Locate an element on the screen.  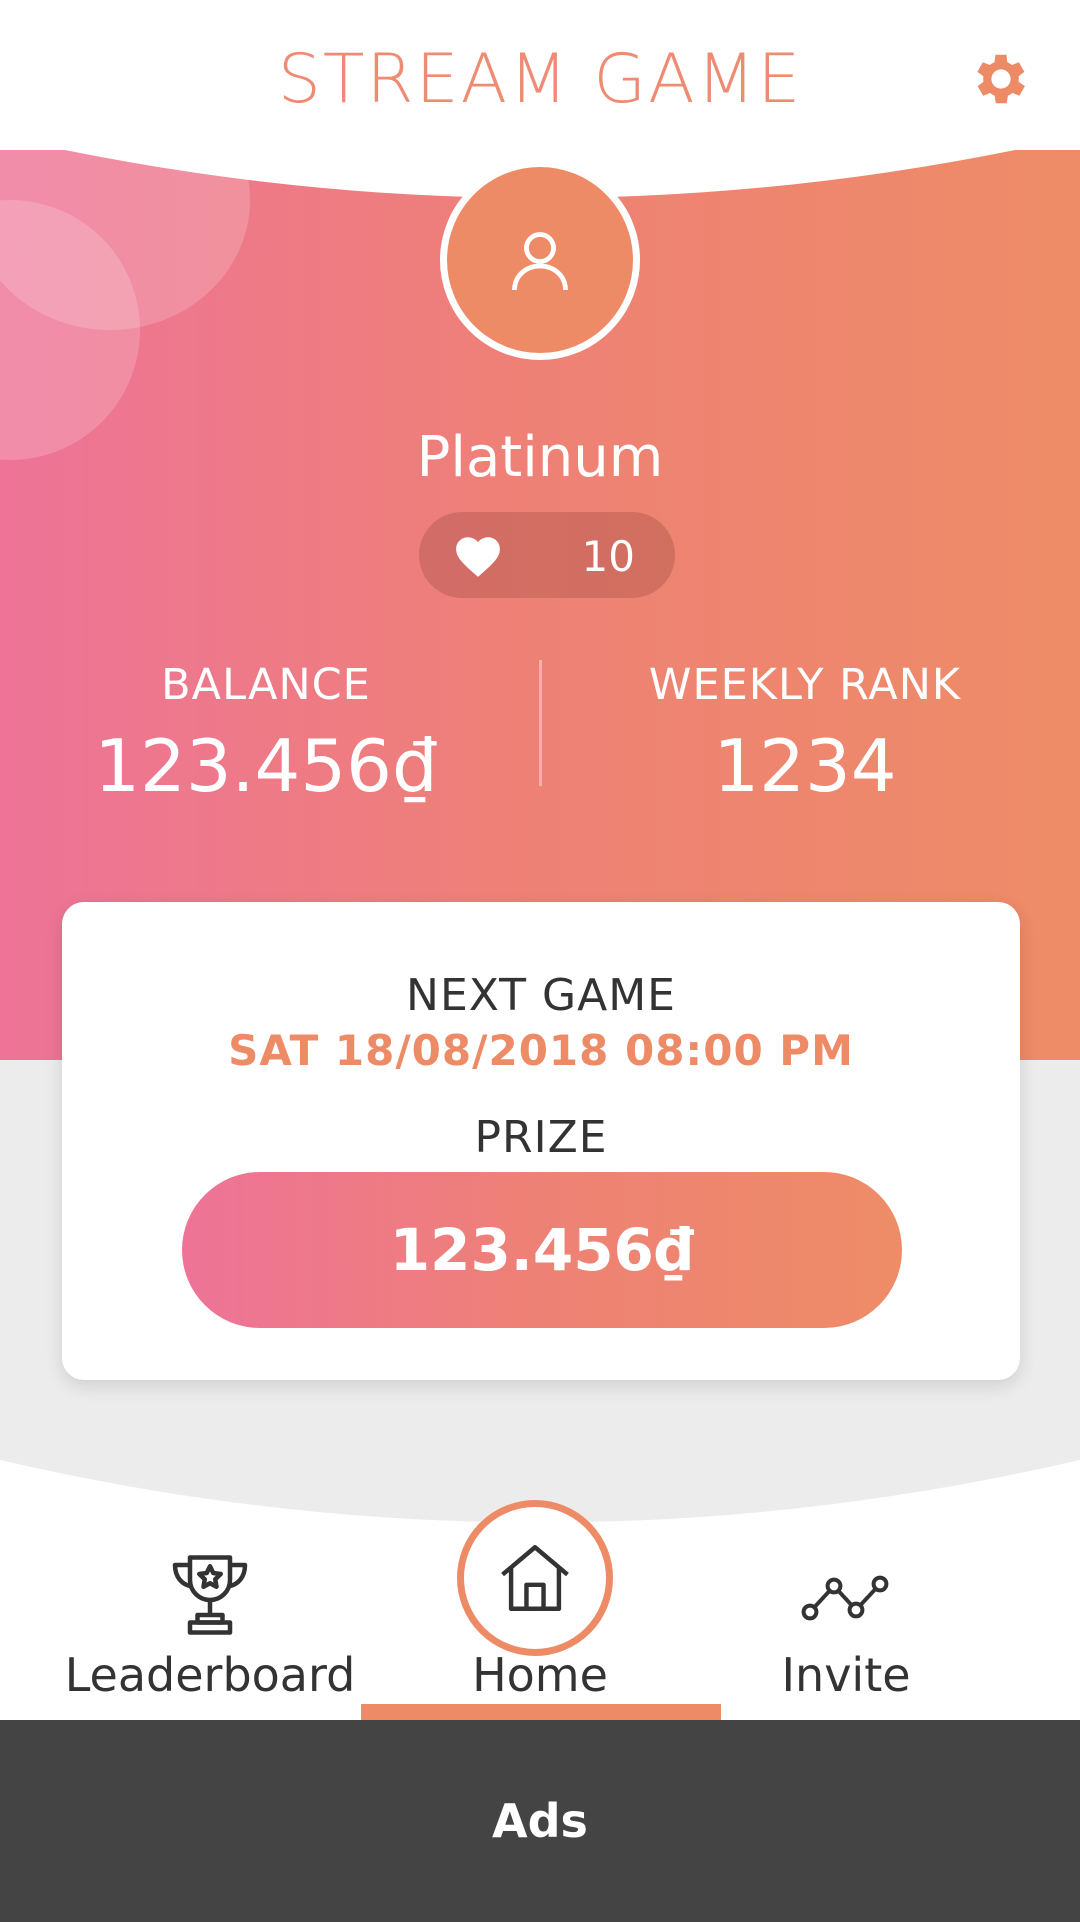
nav-item-invite: Invite is located at coordinates (846, 1605).